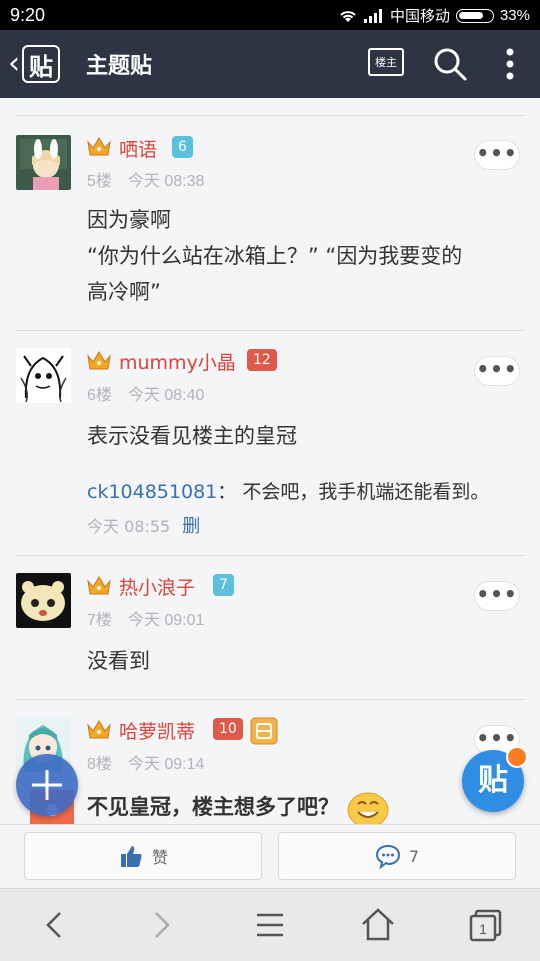  Describe the element at coordinates (14, 63) in the screenshot. I see `chevron-left-icon: ‹` at that location.